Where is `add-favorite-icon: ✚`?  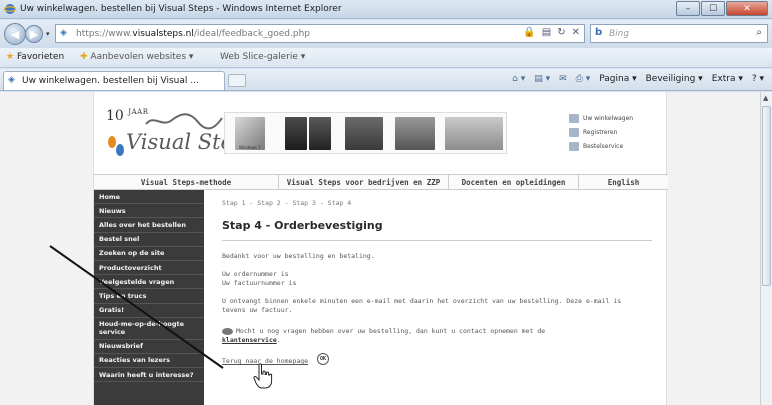 add-favorite-icon: ✚ is located at coordinates (84, 57).